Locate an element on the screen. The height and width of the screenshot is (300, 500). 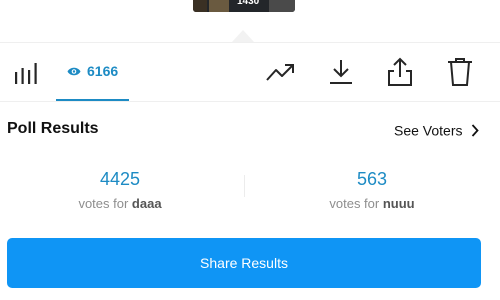
delete-button is located at coordinates (460, 72).